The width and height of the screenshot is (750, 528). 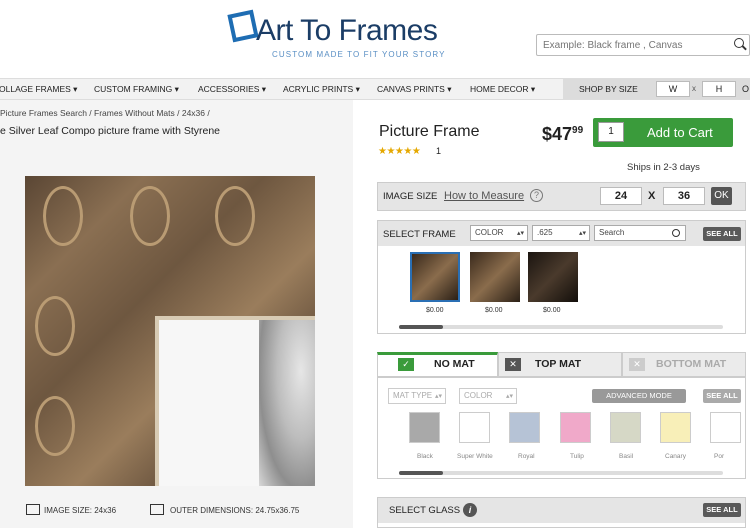 What do you see at coordinates (577, 456) in the screenshot?
I see `swatch-label: Tulip` at bounding box center [577, 456].